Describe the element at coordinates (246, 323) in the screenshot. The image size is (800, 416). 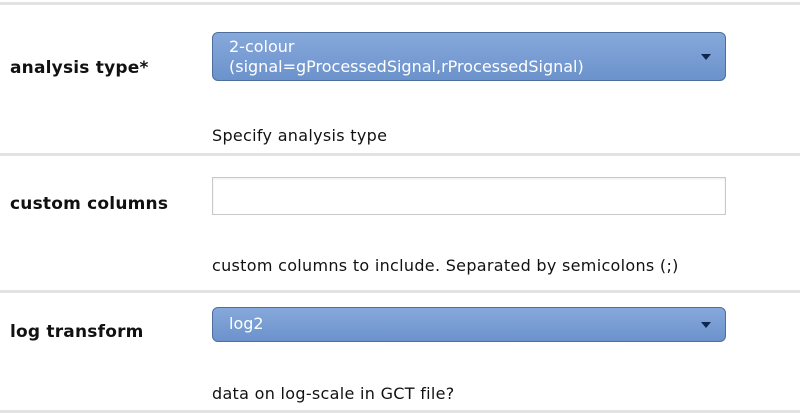
I see `log-transform-selected: log2` at that location.